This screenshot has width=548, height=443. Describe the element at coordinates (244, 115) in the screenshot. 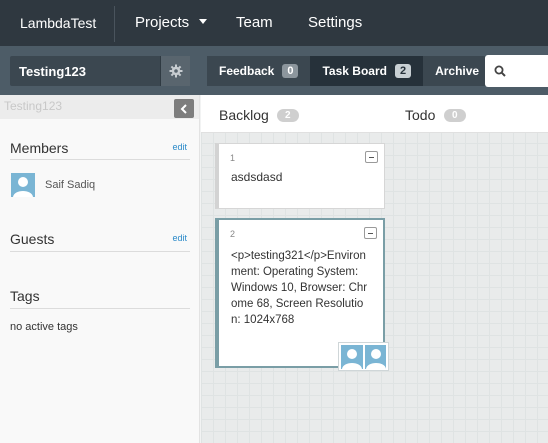

I see `column-backlog-title: Backlog` at that location.